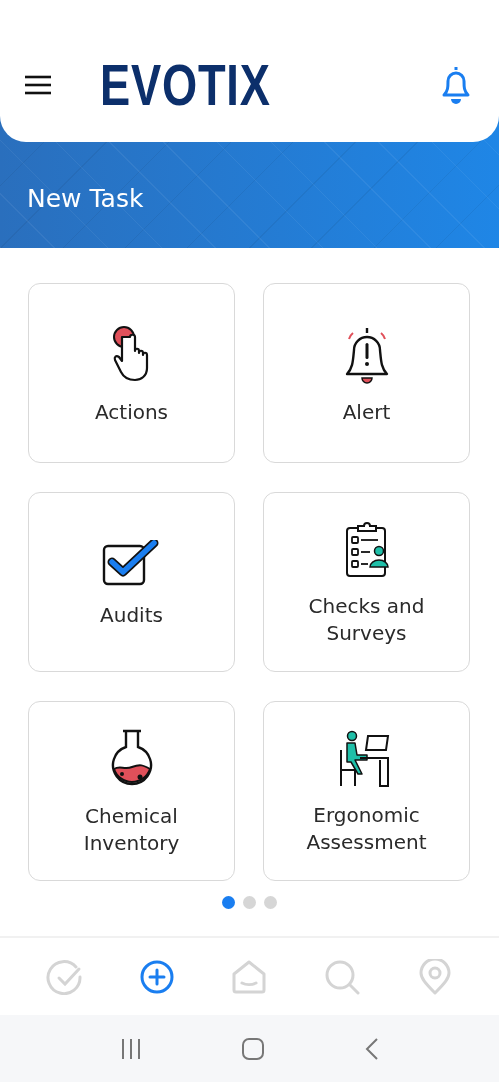 The width and height of the screenshot is (499, 1082). Describe the element at coordinates (131, 582) in the screenshot. I see `task-tile: Audits` at that location.